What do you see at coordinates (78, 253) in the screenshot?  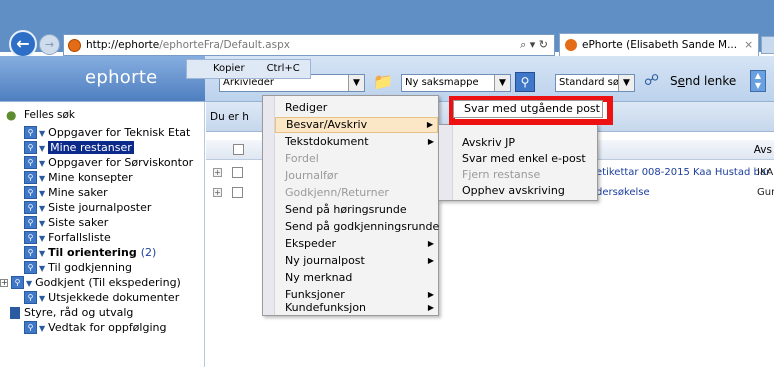 I see `nav-item-til-orientering: ⚲ ▼ Til orientering (2)` at bounding box center [78, 253].